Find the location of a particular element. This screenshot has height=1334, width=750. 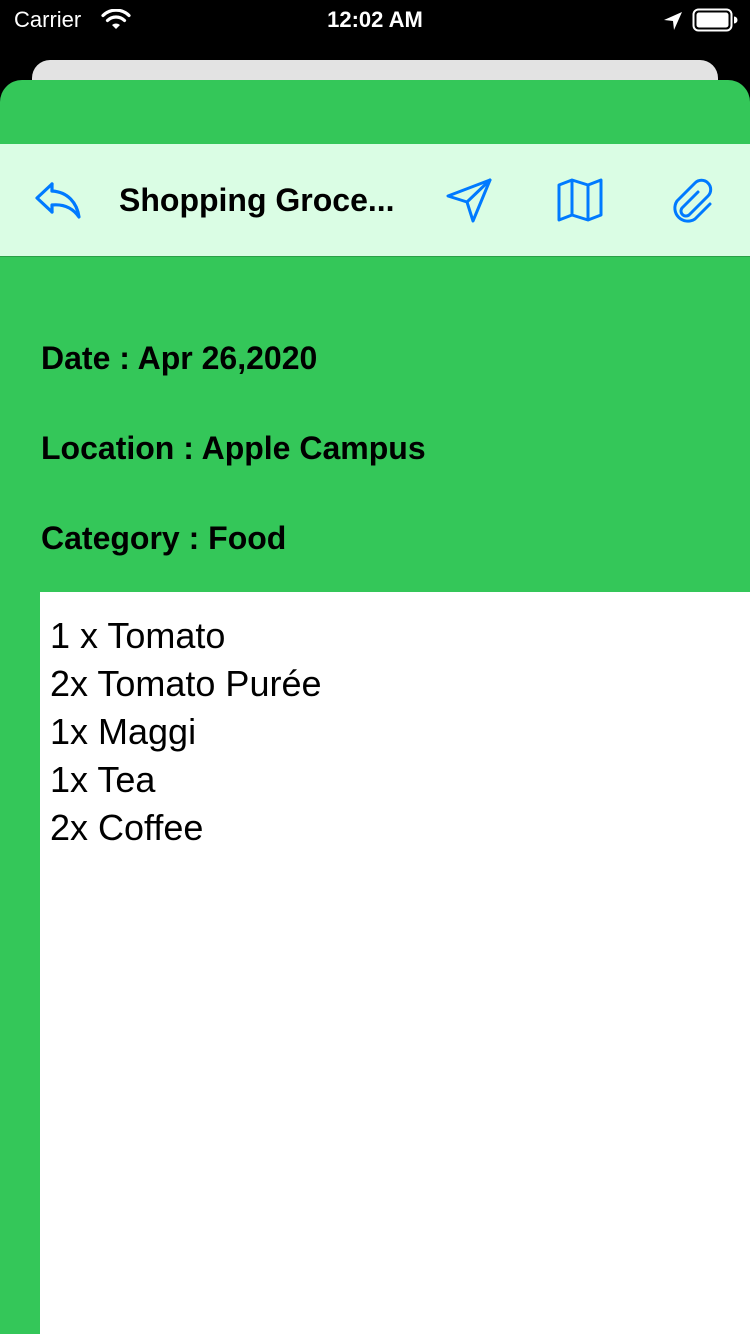

status-time: 12:02 AM is located at coordinates (375, 19).